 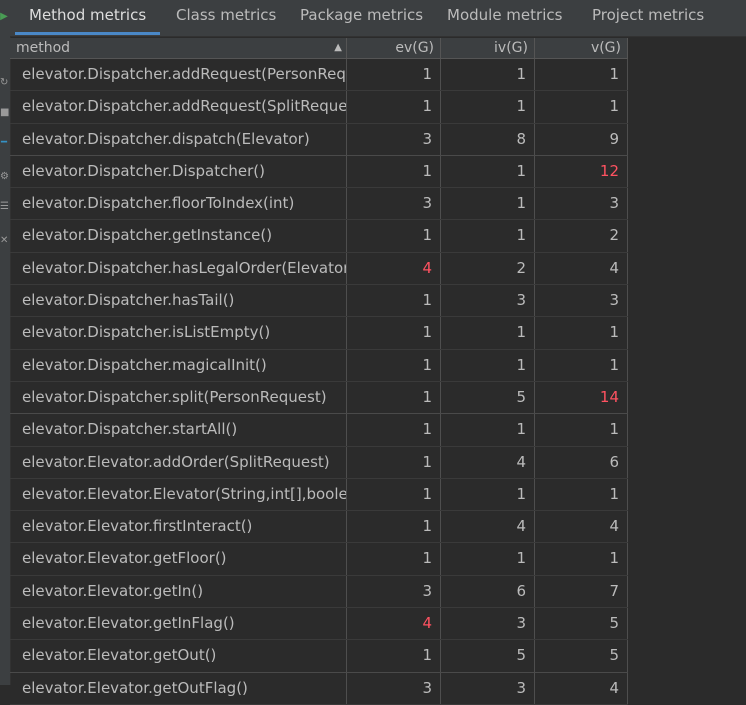 I want to click on column-header-v: v(G), so click(x=581, y=48).